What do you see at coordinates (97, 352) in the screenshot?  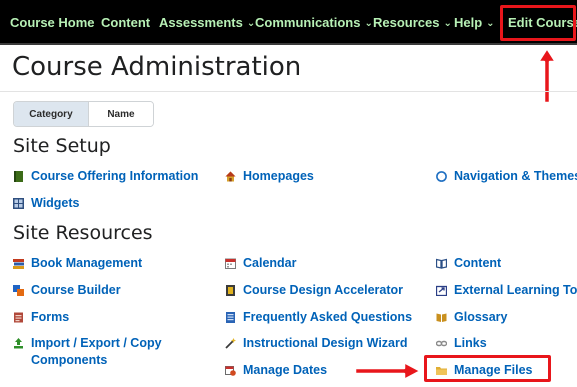 I see `link-import-export-copy-components: Import / Export / Copy Components` at bounding box center [97, 352].